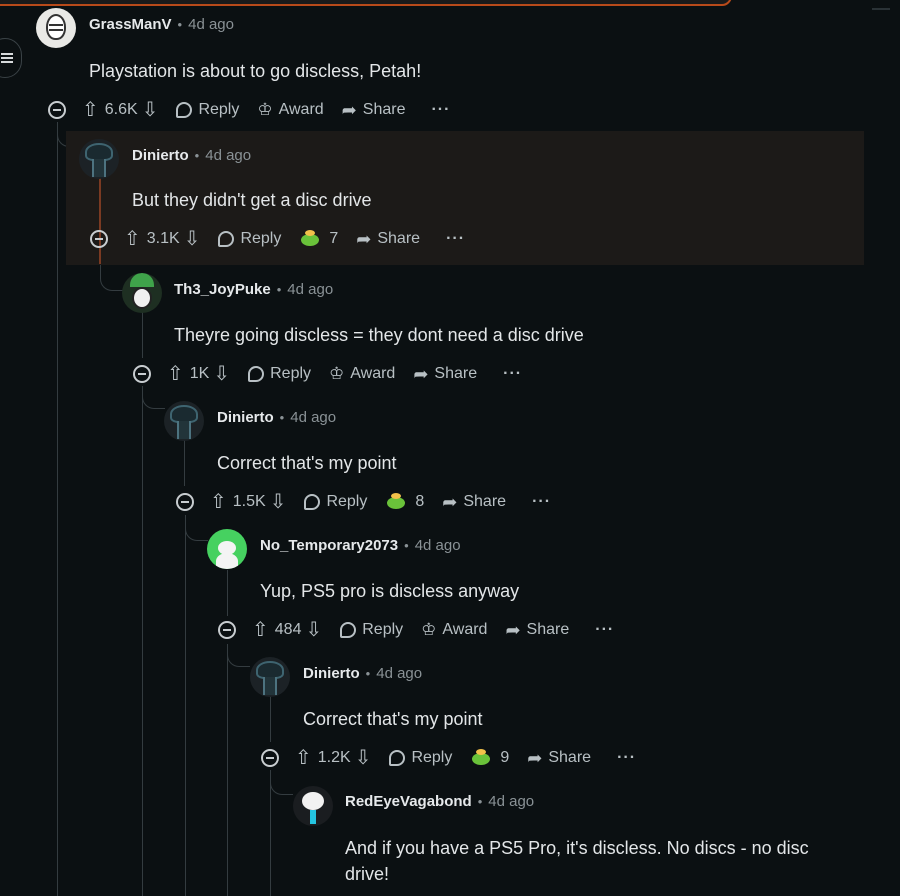 This screenshot has height=896, width=900. Describe the element at coordinates (222, 289) in the screenshot. I see `username: Th3_JoyPuke` at that location.